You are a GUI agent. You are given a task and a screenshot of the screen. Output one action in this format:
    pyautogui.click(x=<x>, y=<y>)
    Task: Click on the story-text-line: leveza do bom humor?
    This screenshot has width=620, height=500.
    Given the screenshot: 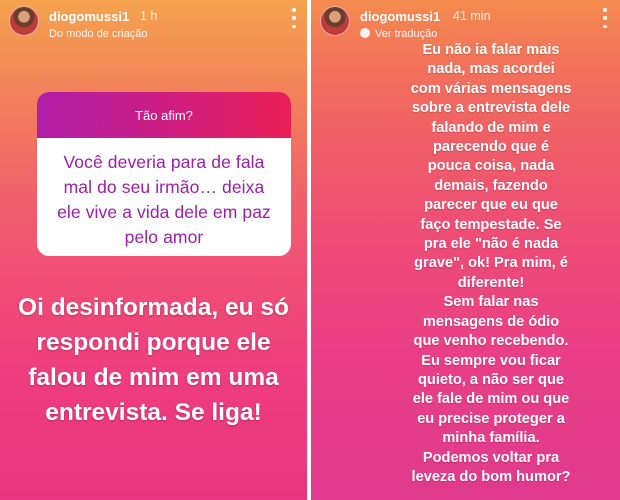 What is the action you would take?
    pyautogui.click(x=491, y=476)
    